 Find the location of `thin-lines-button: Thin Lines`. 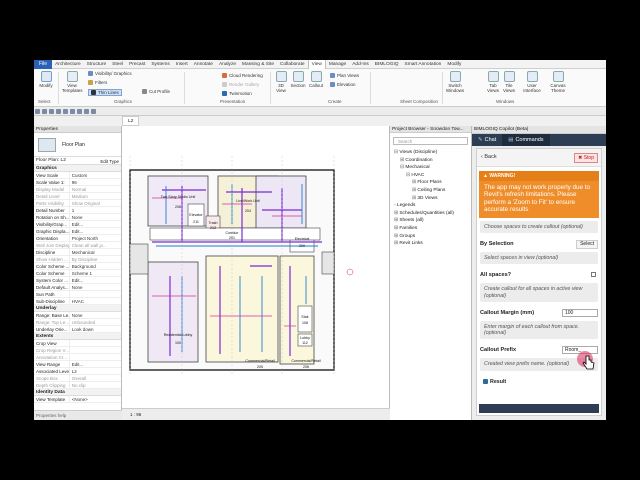

thin-lines-button: Thin Lines is located at coordinates (105, 93).